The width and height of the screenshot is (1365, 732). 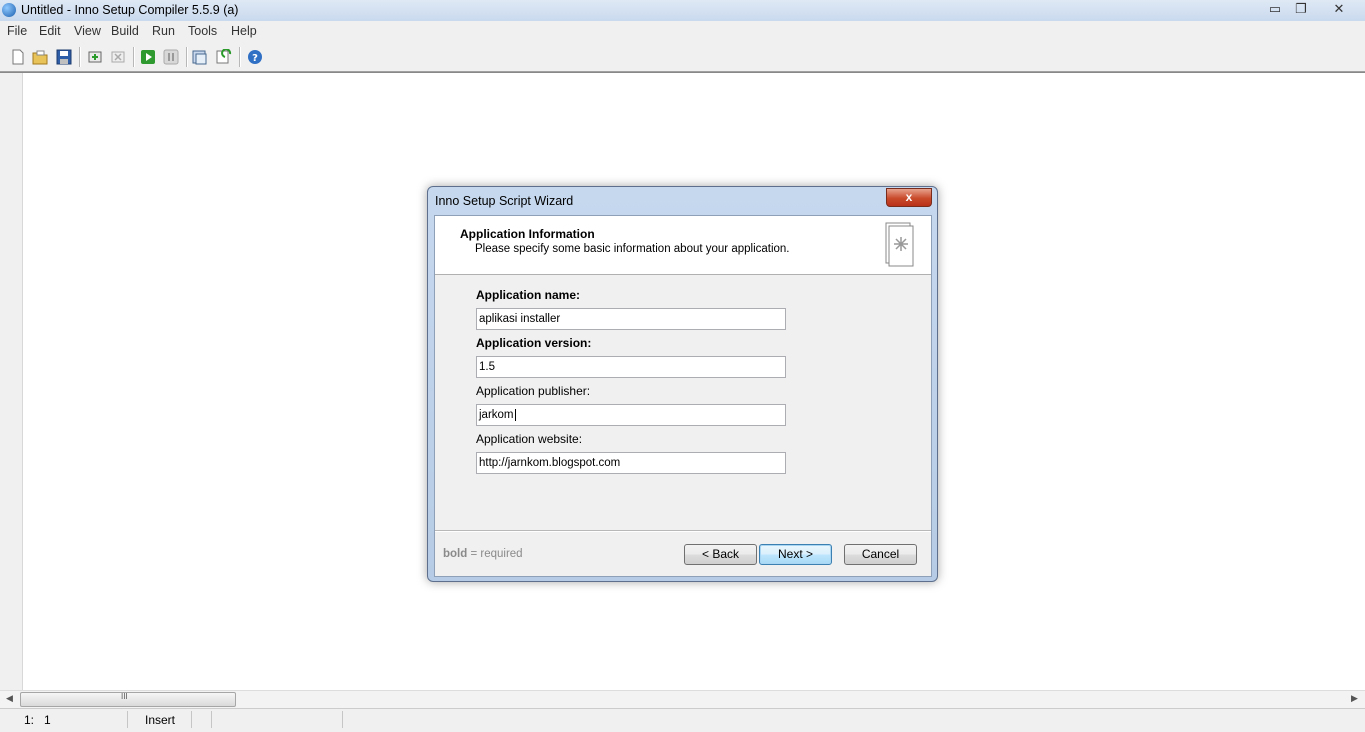 I want to click on text-cursor, so click(x=515, y=415).